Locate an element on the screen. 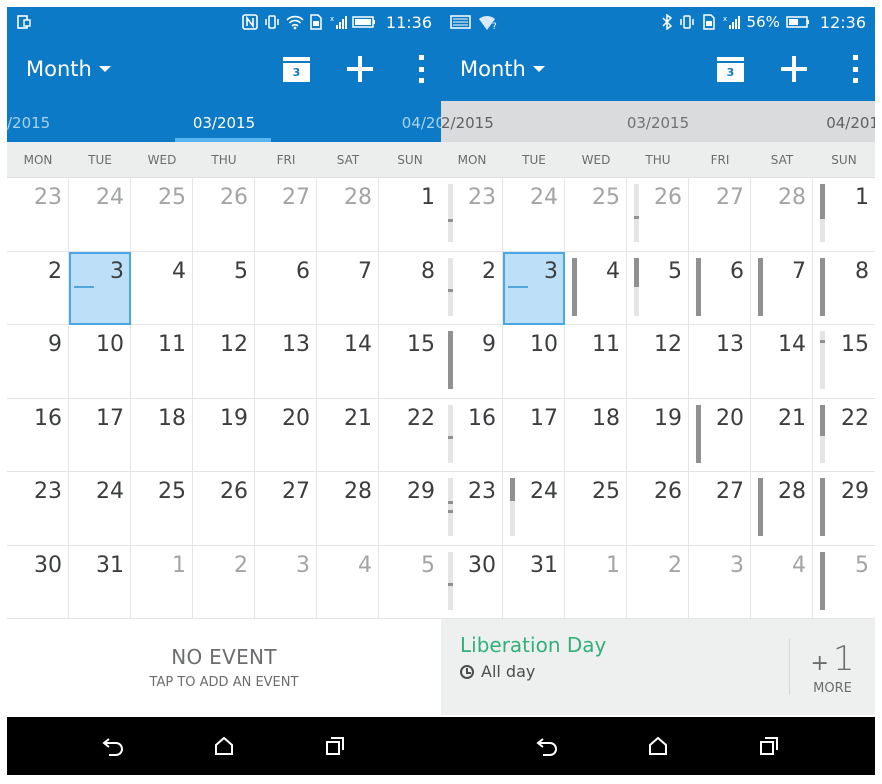 This screenshot has width=882, height=784. view-mode-dropdown: Month is located at coordinates (68, 69).